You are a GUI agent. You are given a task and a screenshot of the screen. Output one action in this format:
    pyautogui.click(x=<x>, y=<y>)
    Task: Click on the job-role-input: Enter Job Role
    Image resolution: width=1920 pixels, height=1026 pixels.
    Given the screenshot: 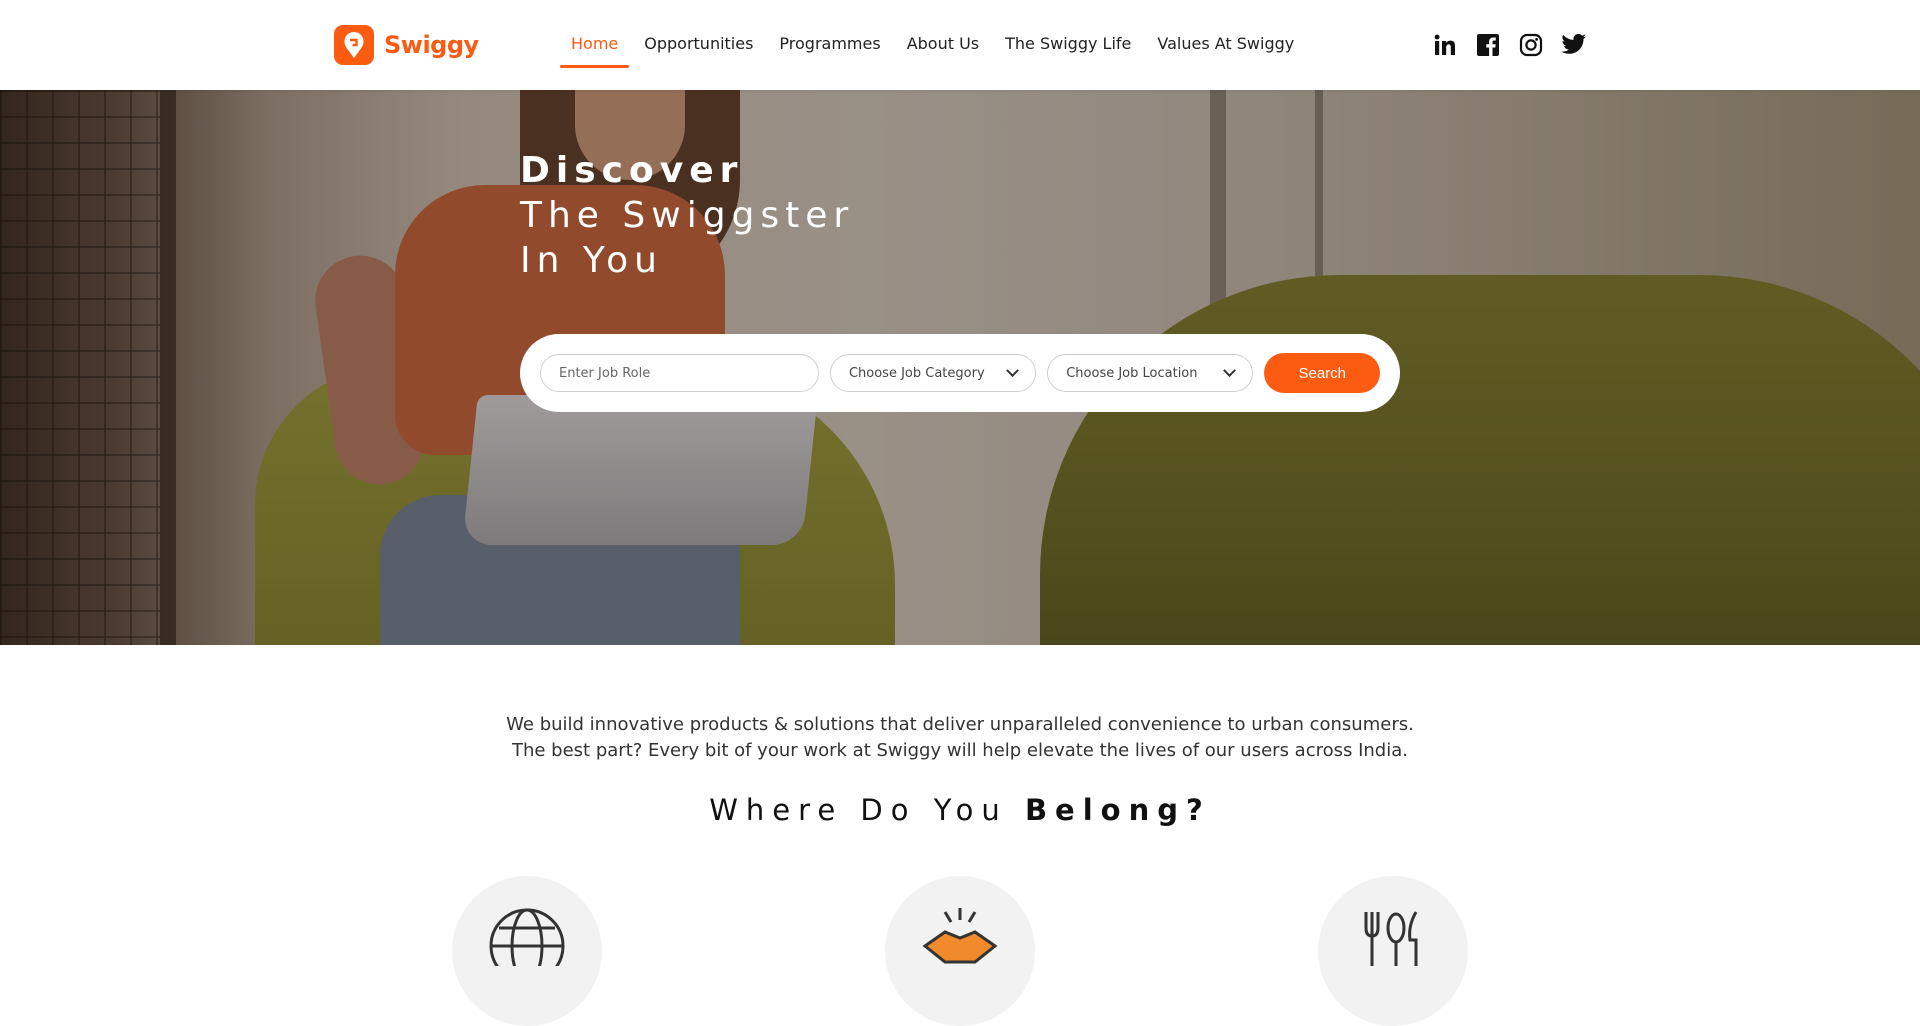 What is the action you would take?
    pyautogui.click(x=679, y=373)
    